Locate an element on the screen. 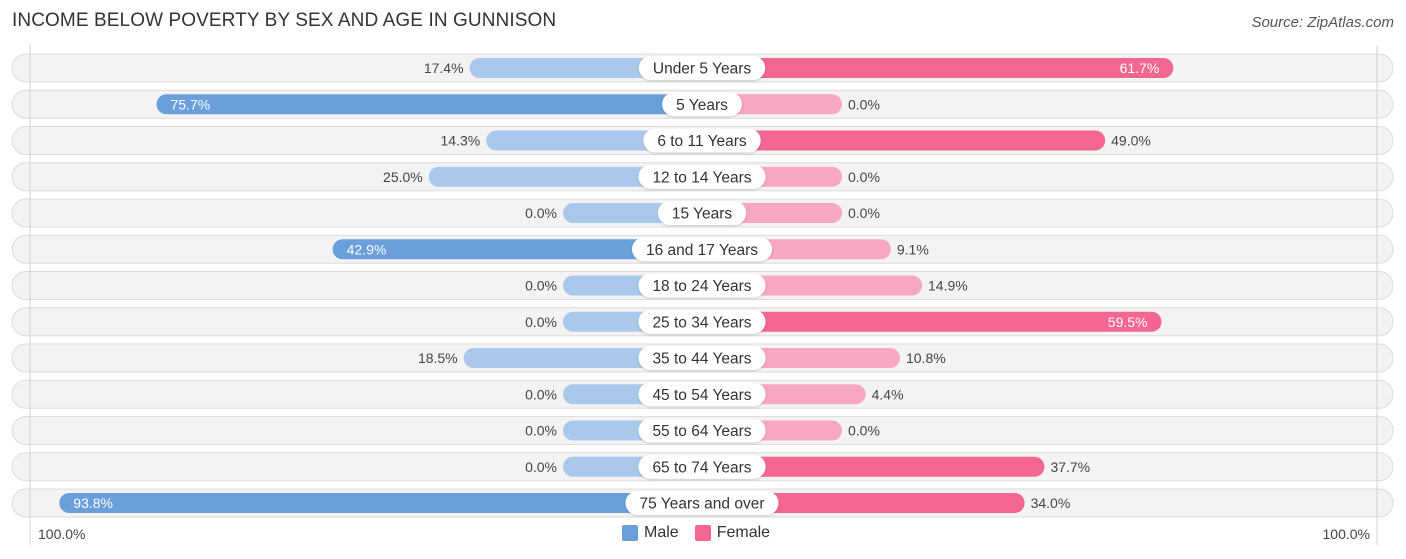  category-label-text: 16 and 17 Years is located at coordinates (702, 250).